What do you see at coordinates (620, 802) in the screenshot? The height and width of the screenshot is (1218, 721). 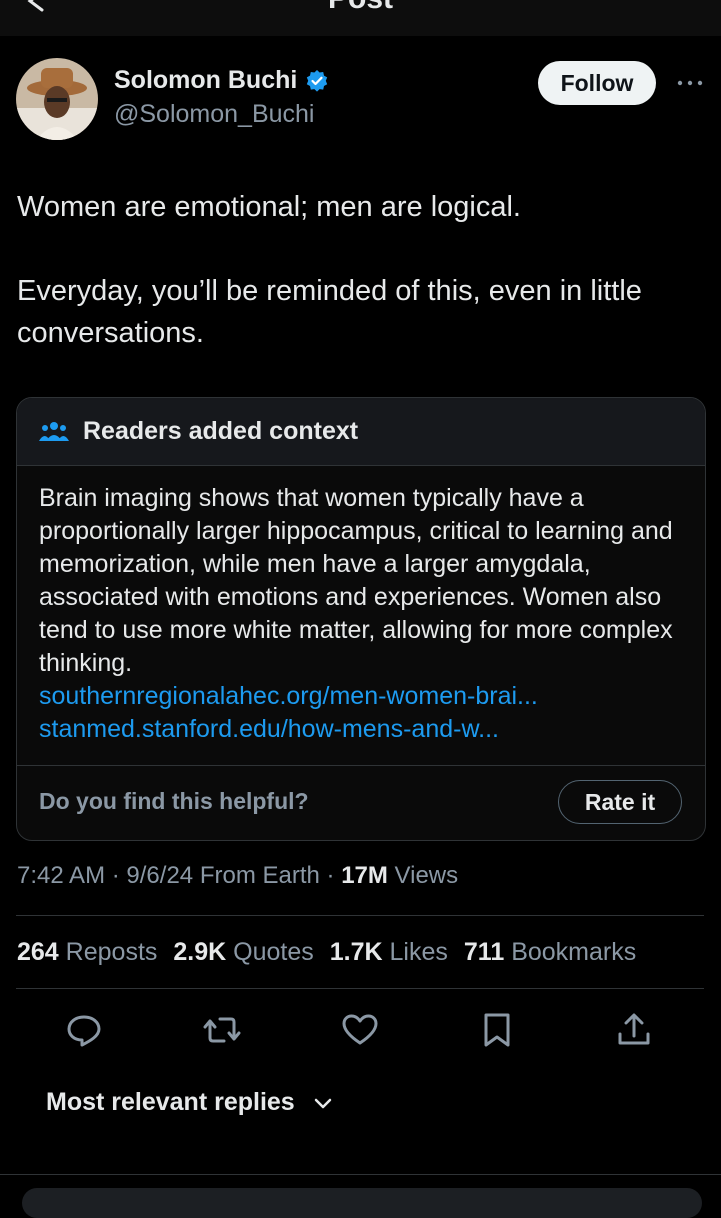 I see `rate-it-button: Rate it` at bounding box center [620, 802].